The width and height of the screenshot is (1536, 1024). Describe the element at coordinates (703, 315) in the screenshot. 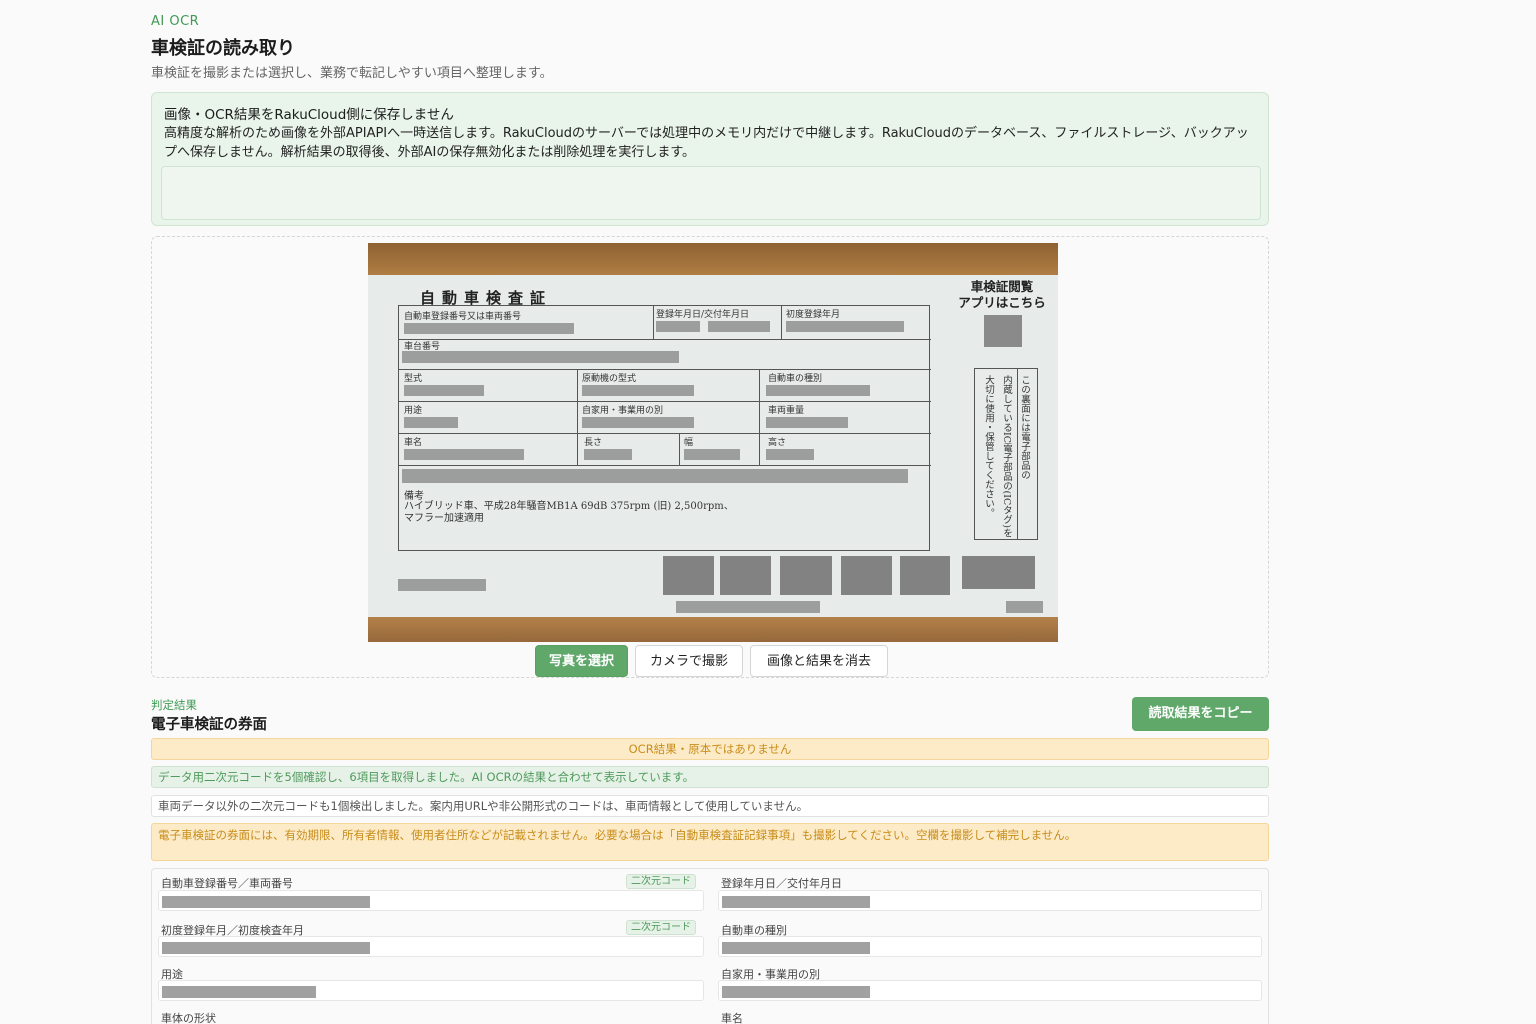

I see `label-reg-date: 登録年月日/交付年月日` at that location.